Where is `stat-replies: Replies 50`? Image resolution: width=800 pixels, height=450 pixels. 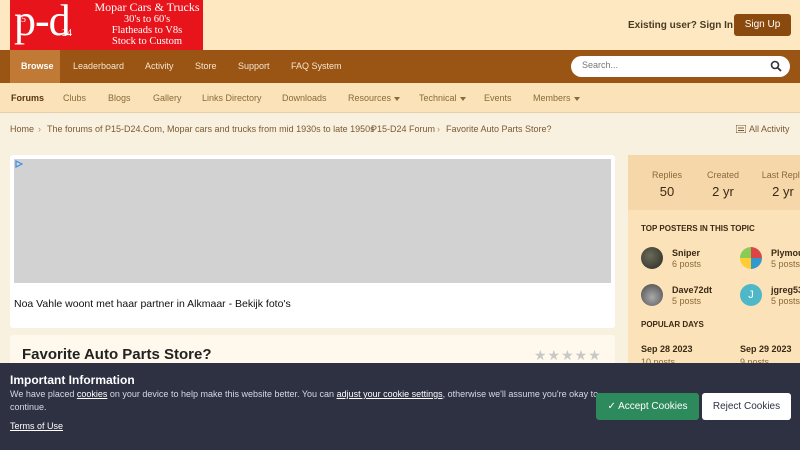
stat-replies: Replies 50 is located at coordinates (667, 184).